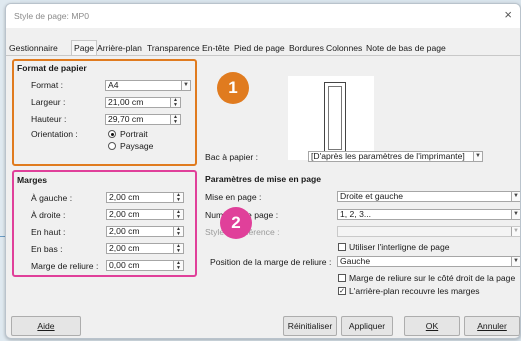 The image size is (521, 341). What do you see at coordinates (124, 197) in the screenshot?
I see `gauche-value: 2,00 cm` at bounding box center [124, 197].